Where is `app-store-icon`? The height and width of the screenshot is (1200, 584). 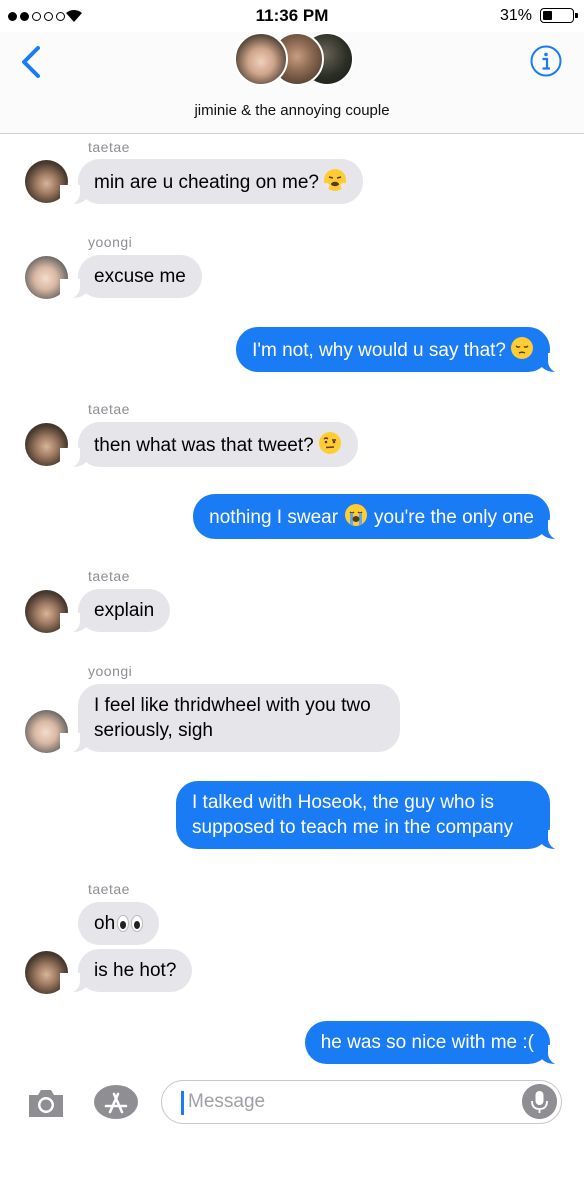
app-store-icon is located at coordinates (116, 1102).